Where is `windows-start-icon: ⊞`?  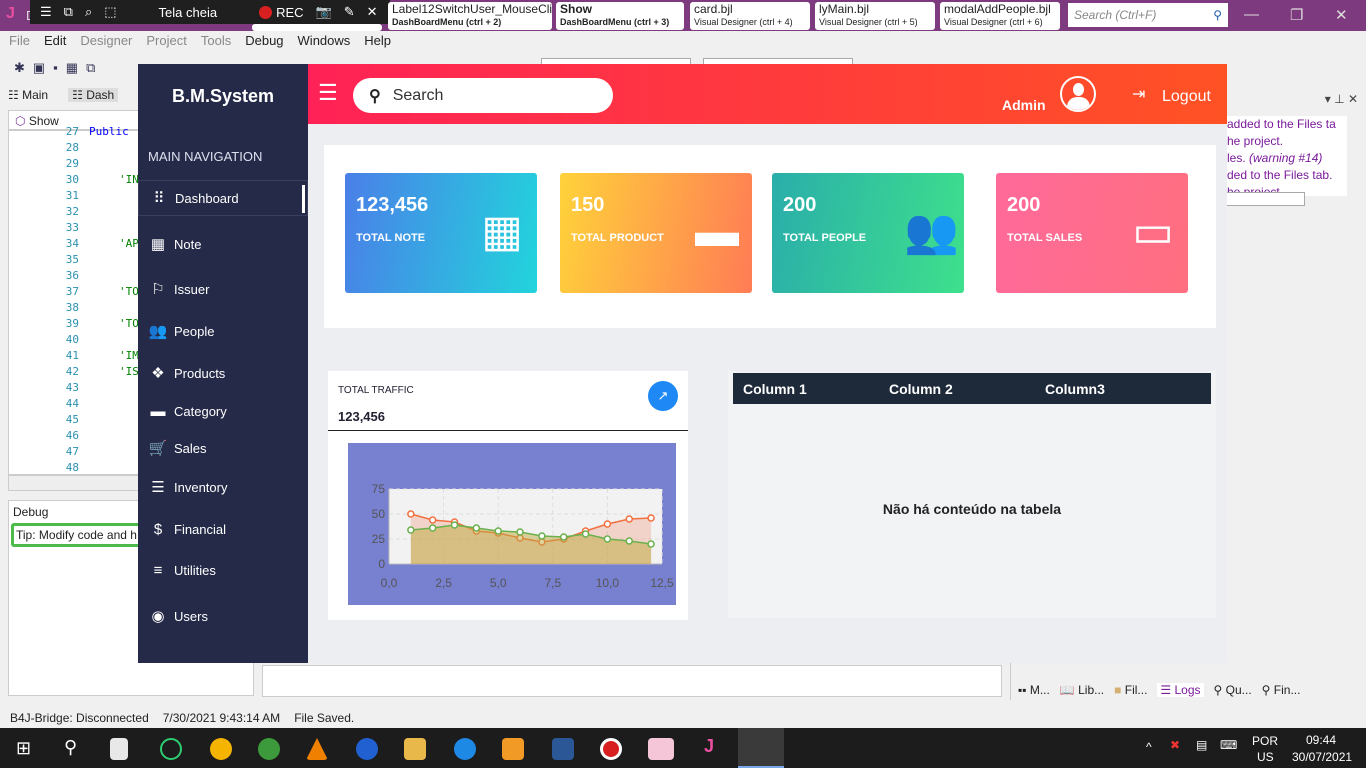 windows-start-icon: ⊞ is located at coordinates (23, 748).